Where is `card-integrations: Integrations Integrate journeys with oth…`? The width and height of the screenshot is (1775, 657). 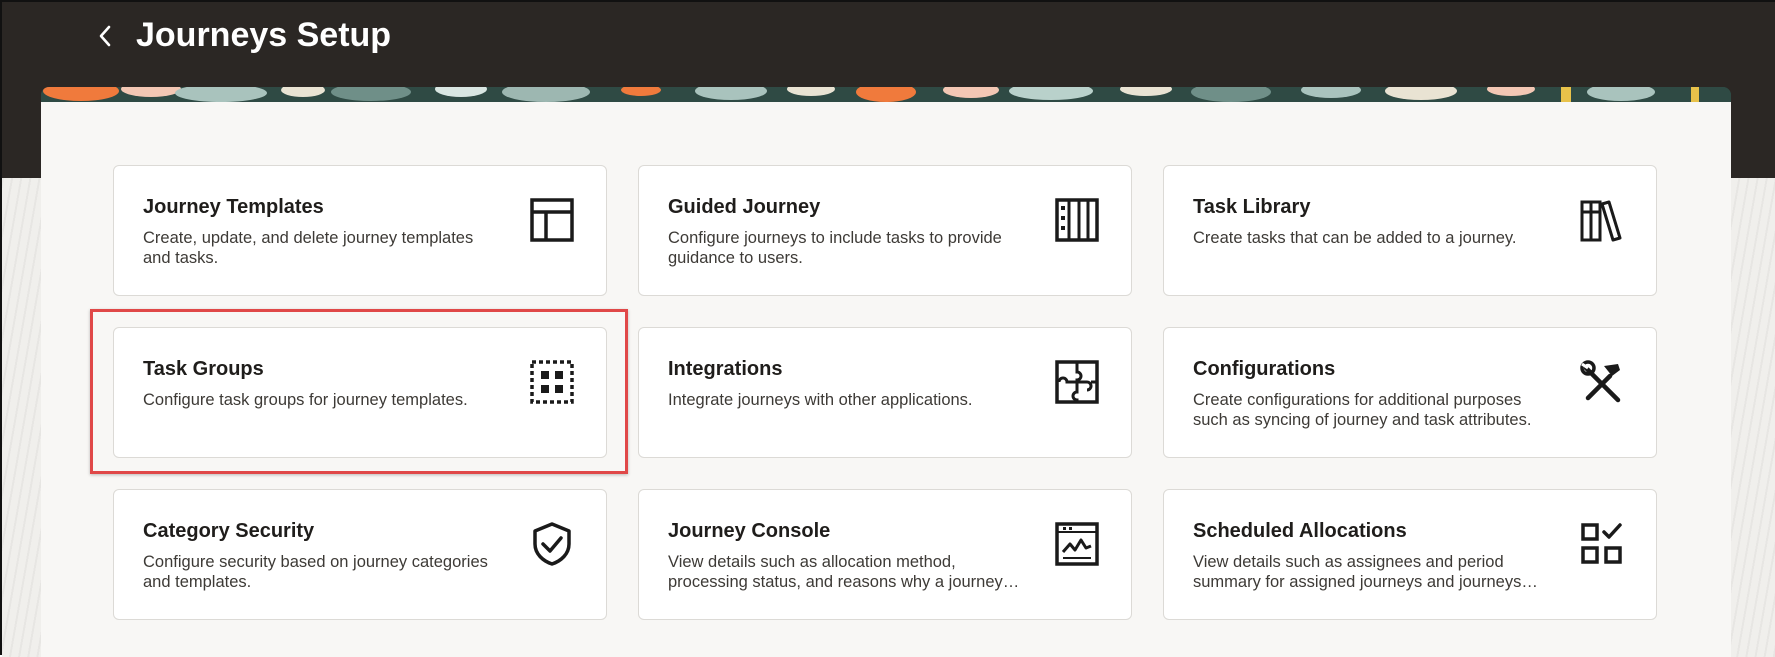
card-integrations: Integrations Integrate journeys with oth… is located at coordinates (885, 392).